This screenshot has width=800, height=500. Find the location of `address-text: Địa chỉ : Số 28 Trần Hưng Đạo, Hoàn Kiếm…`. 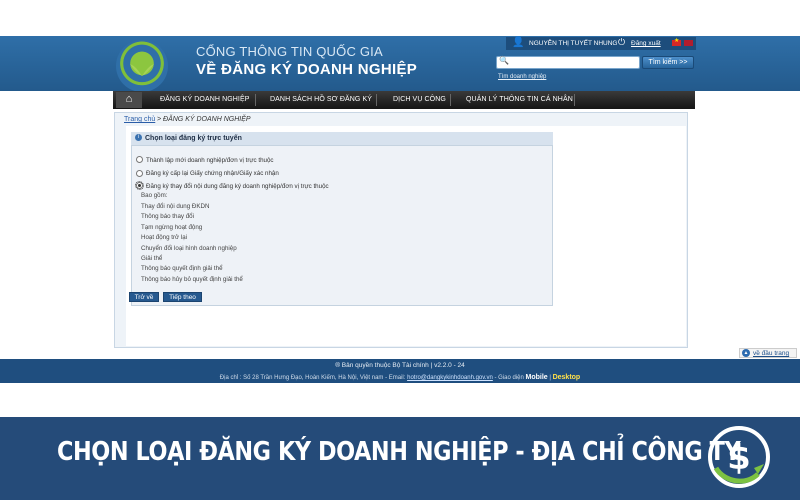

address-text: Địa chỉ : Số 28 Trần Hưng Đạo, Hoàn Kiếm… is located at coordinates (313, 378).